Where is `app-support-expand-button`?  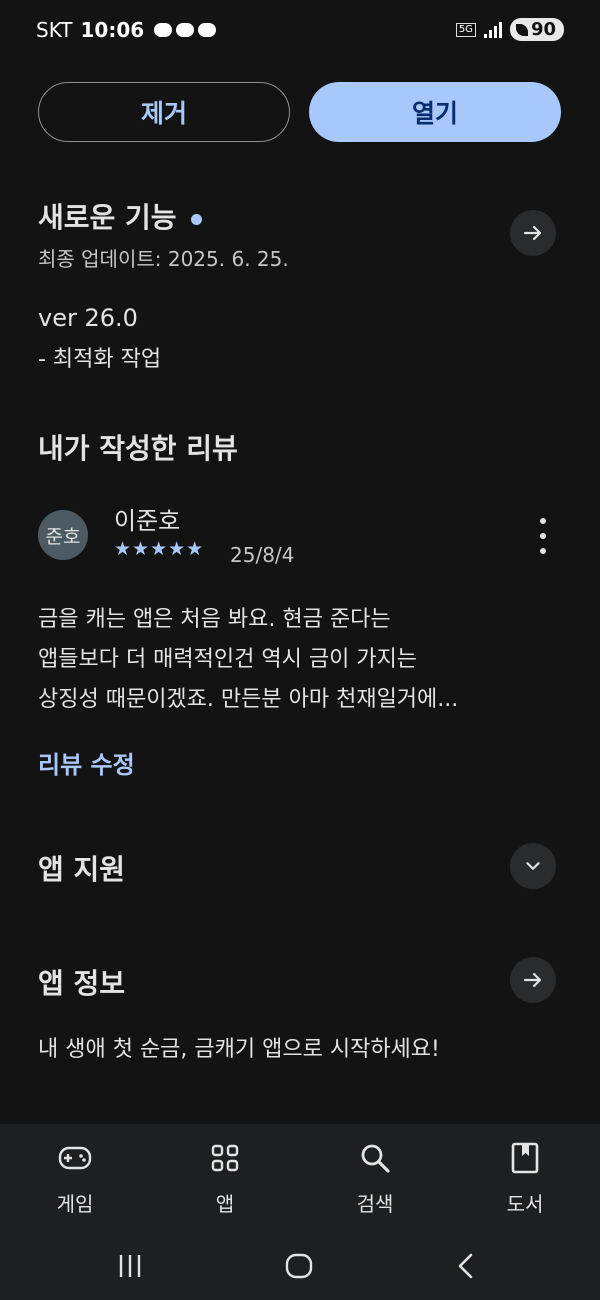 app-support-expand-button is located at coordinates (533, 866).